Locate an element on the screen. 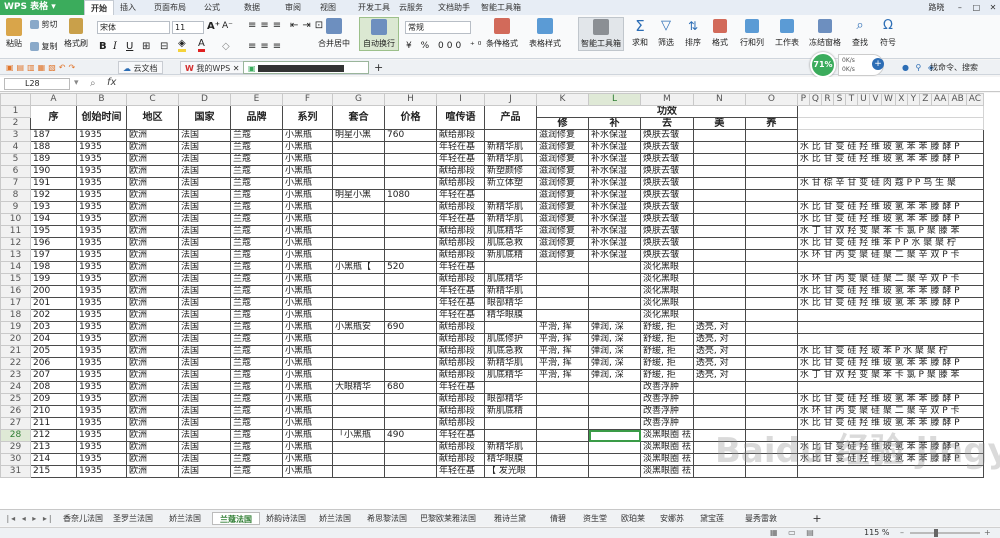 The width and height of the screenshot is (1000, 538). table-cell: 年轻在基 is located at coordinates (460, 471).